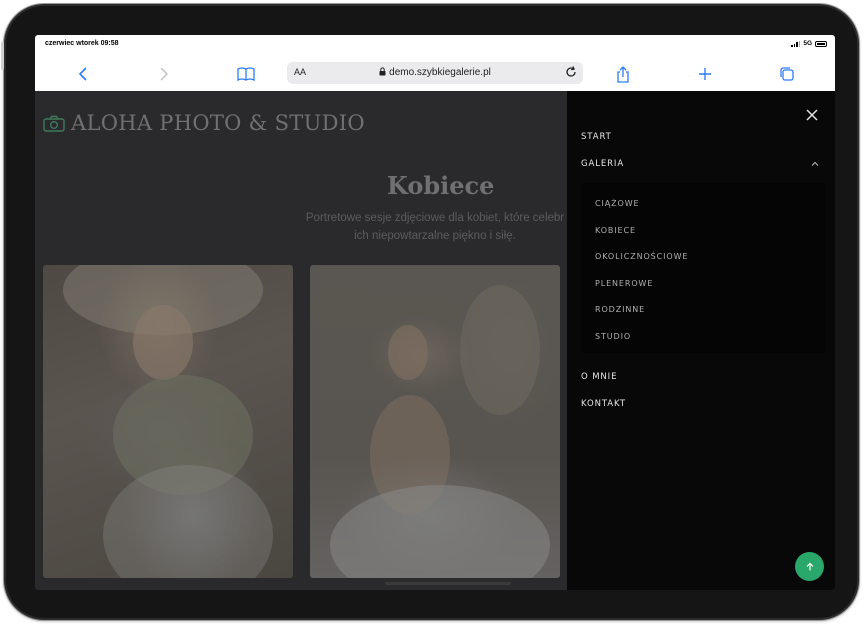 This screenshot has width=864, height=624. I want to click on bookmarks-icon, so click(246, 74).